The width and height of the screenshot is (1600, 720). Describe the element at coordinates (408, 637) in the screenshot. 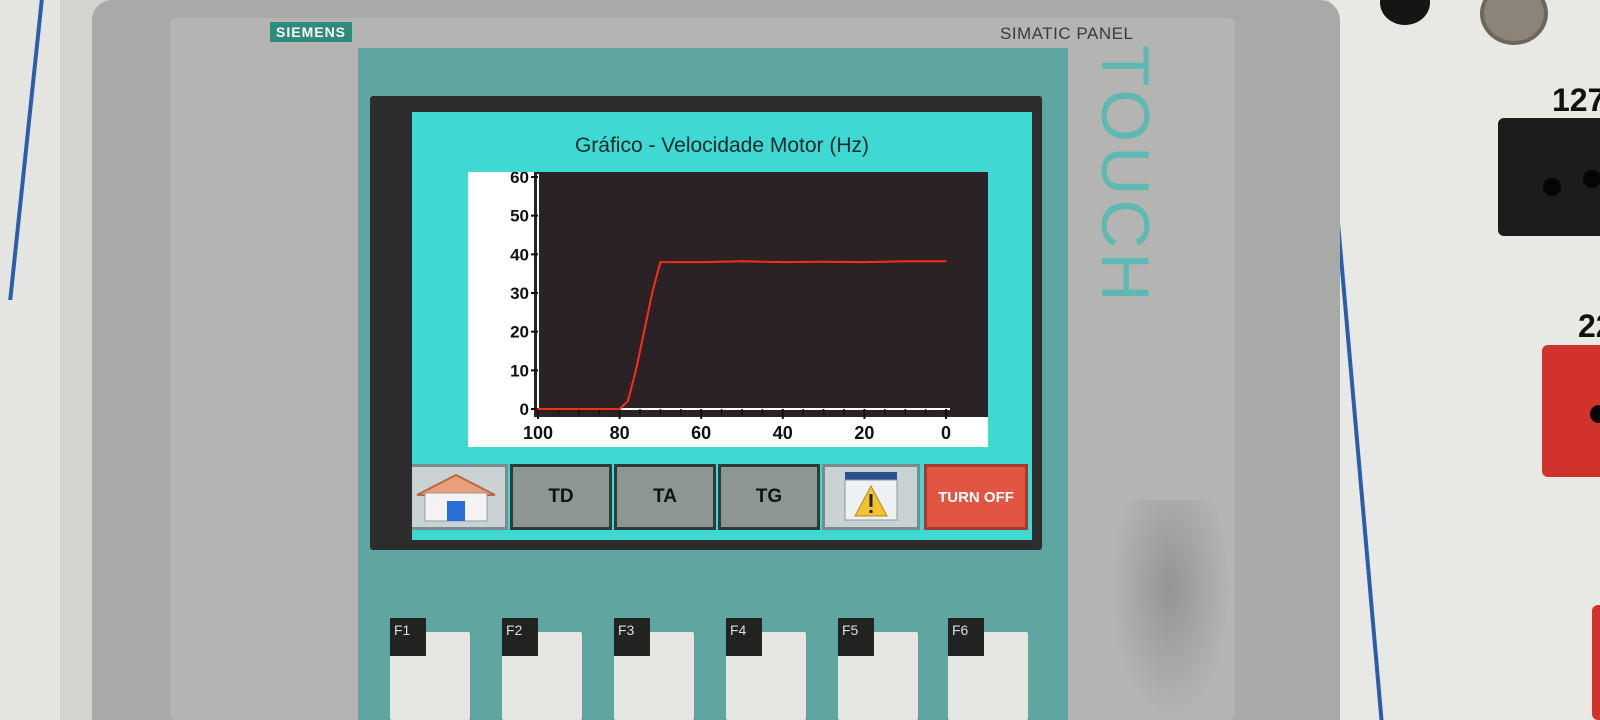

I see `function-key-label: F1` at that location.